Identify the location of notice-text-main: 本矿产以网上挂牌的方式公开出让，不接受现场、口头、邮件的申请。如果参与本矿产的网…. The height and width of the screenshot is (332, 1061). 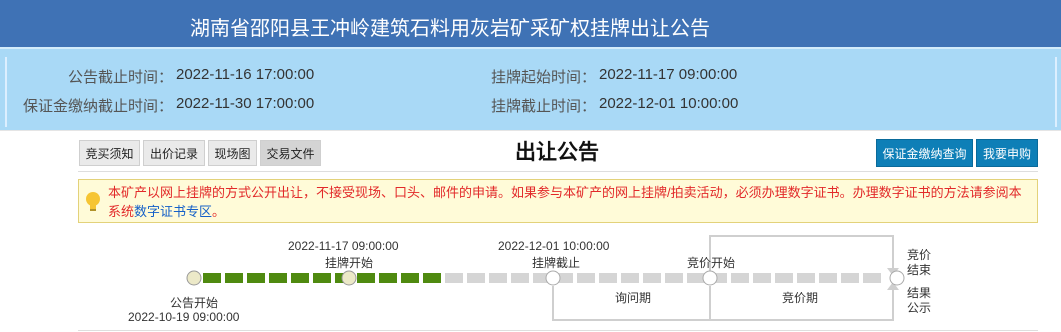
(565, 202).